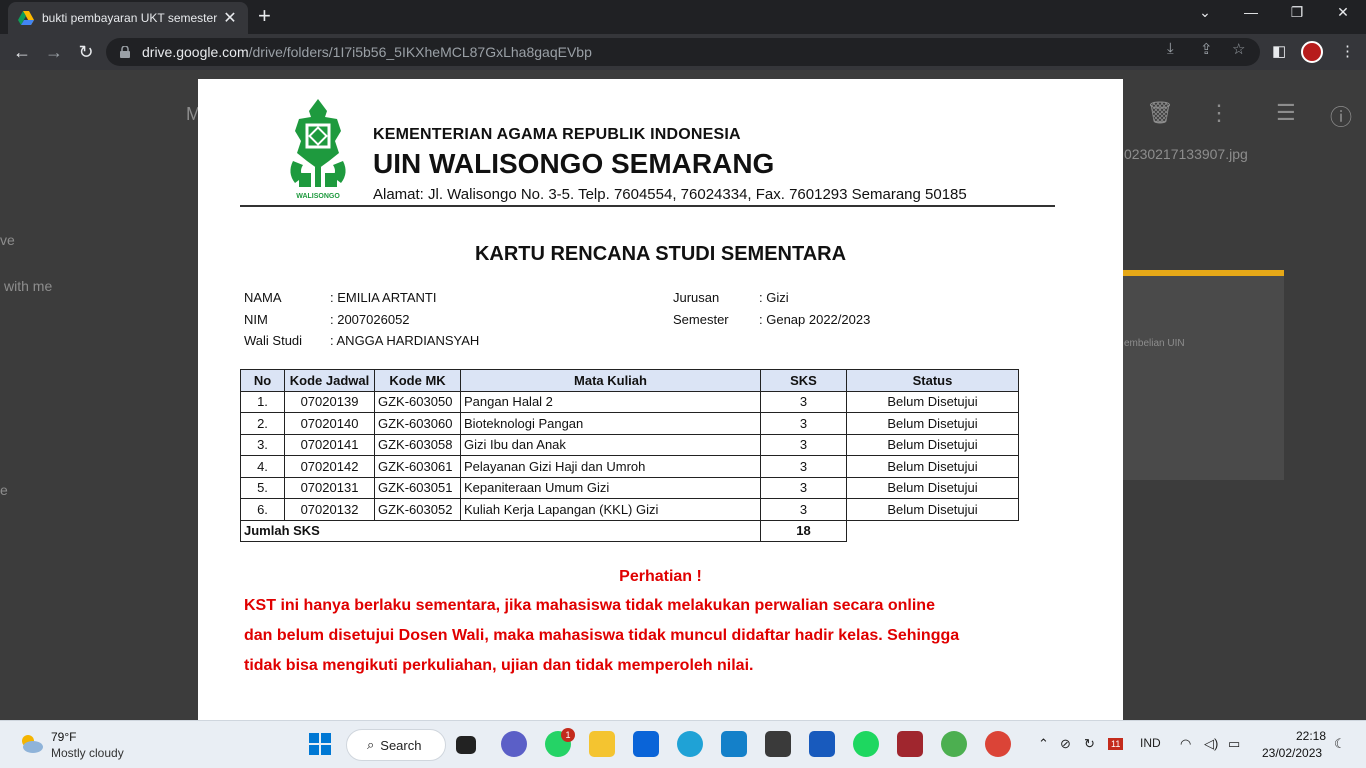 The image size is (1366, 768). I want to click on edge-icon, so click(690, 744).